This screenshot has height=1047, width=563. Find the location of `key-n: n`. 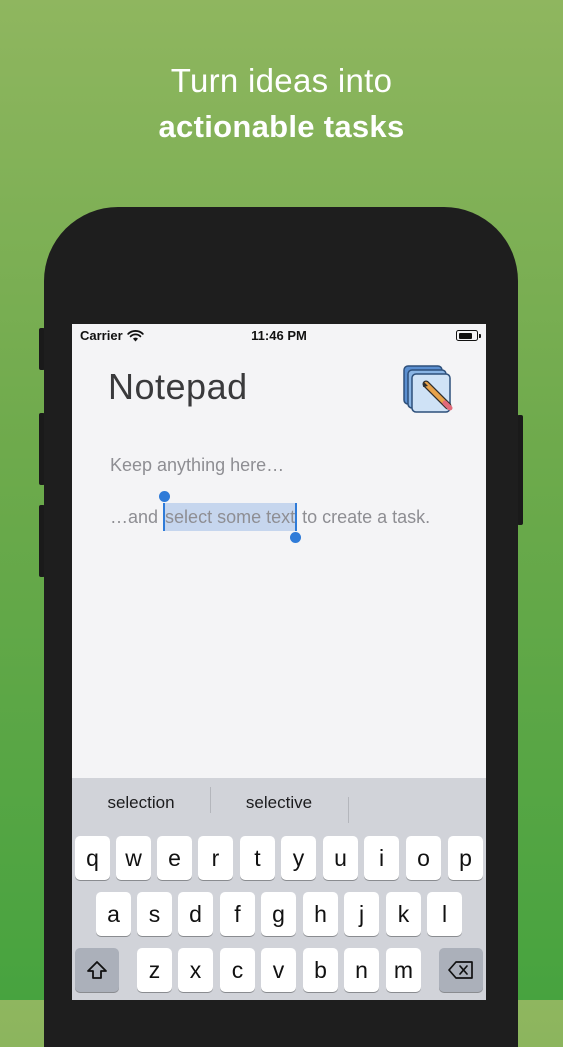

key-n: n is located at coordinates (361, 970).